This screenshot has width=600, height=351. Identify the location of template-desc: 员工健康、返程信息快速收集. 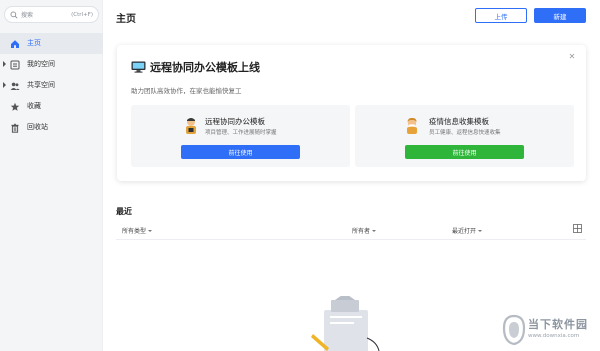
(465, 133).